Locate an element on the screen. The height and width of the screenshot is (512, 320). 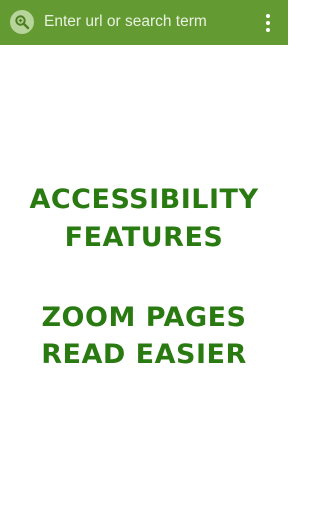
headline-zoom-pages: ZOOM PAGES is located at coordinates (144, 317).